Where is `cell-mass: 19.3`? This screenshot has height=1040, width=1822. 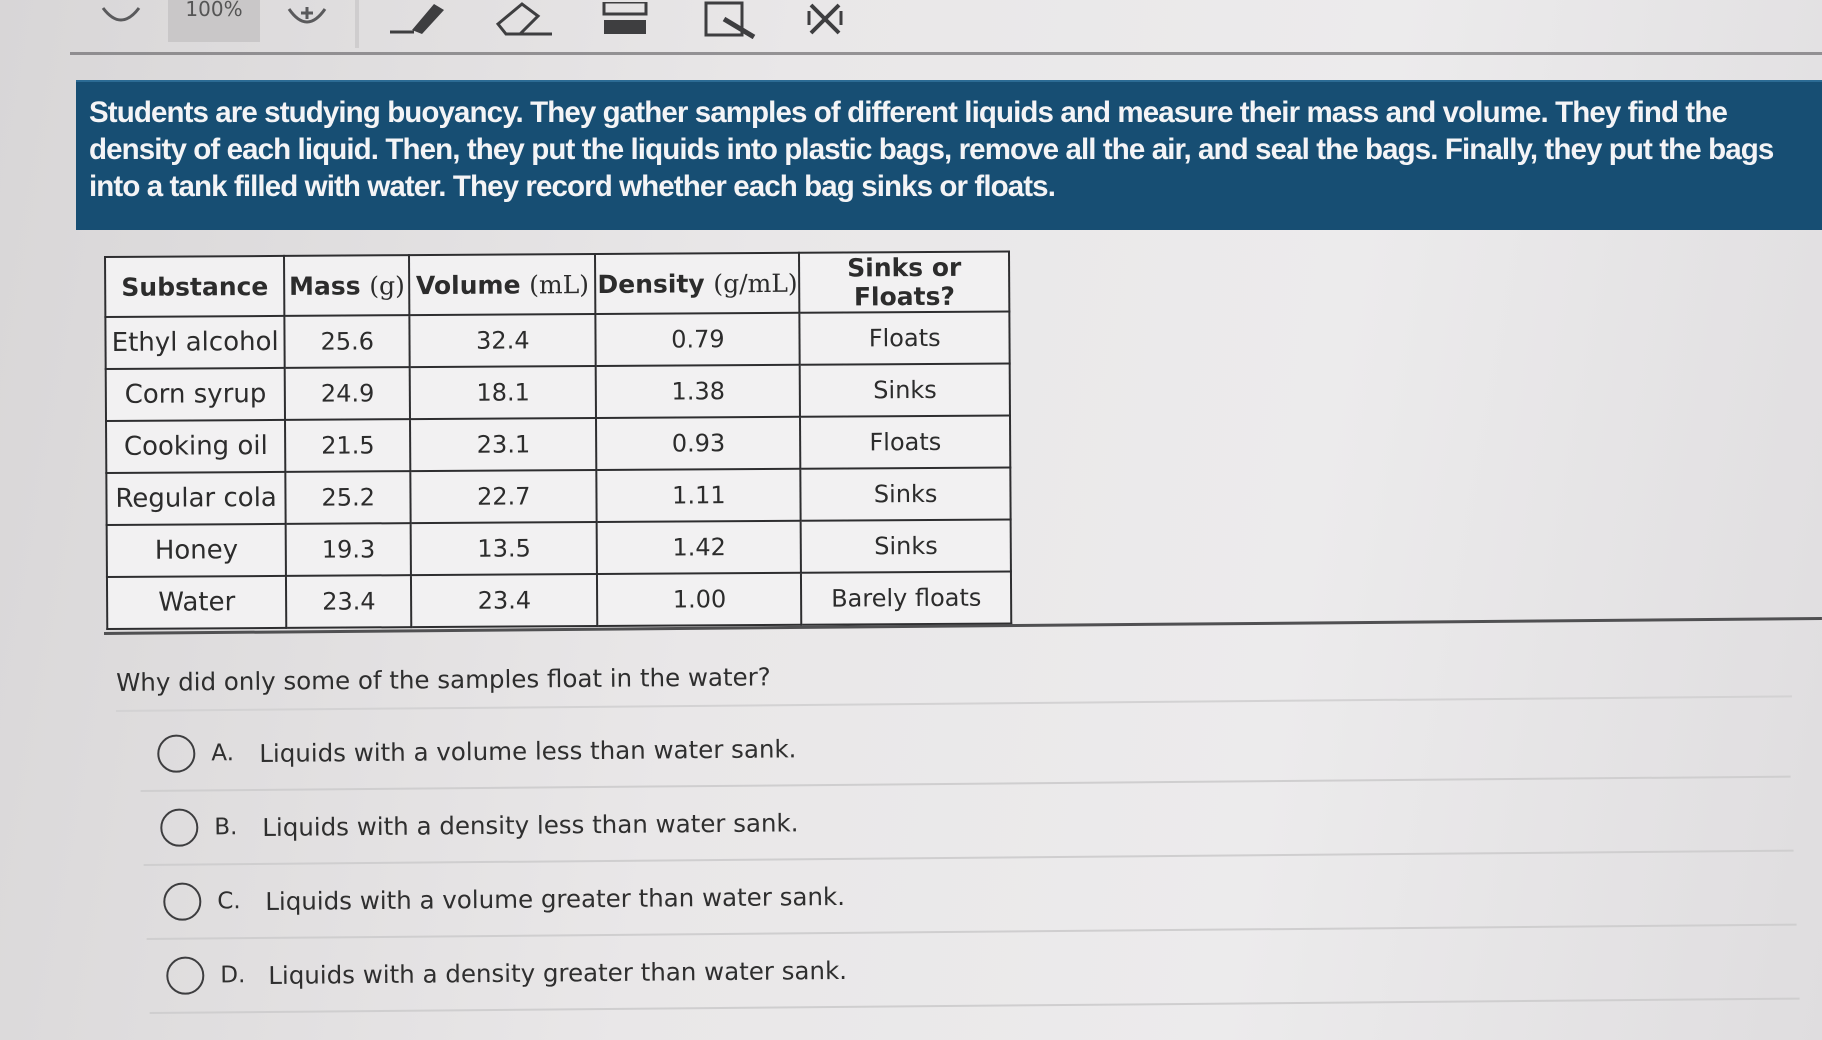
cell-mass: 19.3 is located at coordinates (348, 549).